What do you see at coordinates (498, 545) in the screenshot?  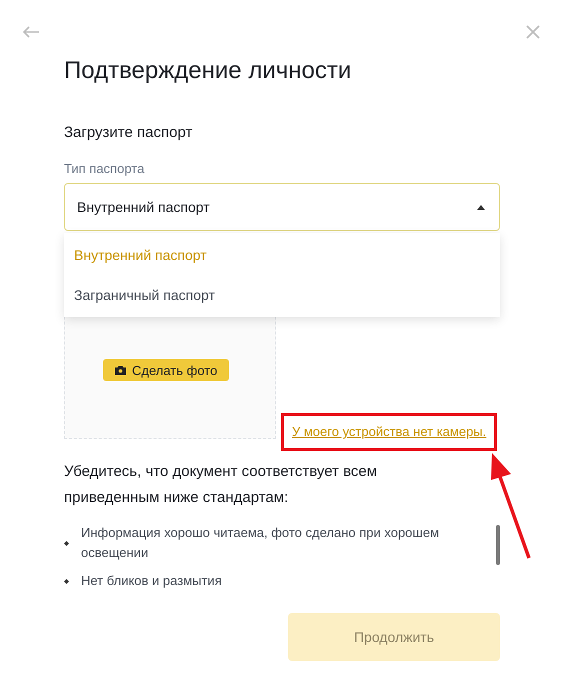 I see `scrollbar-thumb` at bounding box center [498, 545].